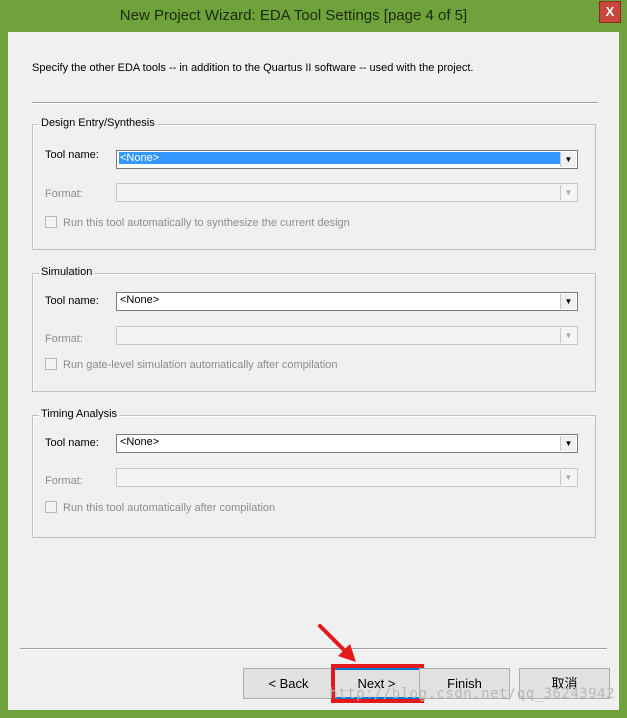 The image size is (627, 718). I want to click on synthesis-format-select: ▼, so click(347, 192).